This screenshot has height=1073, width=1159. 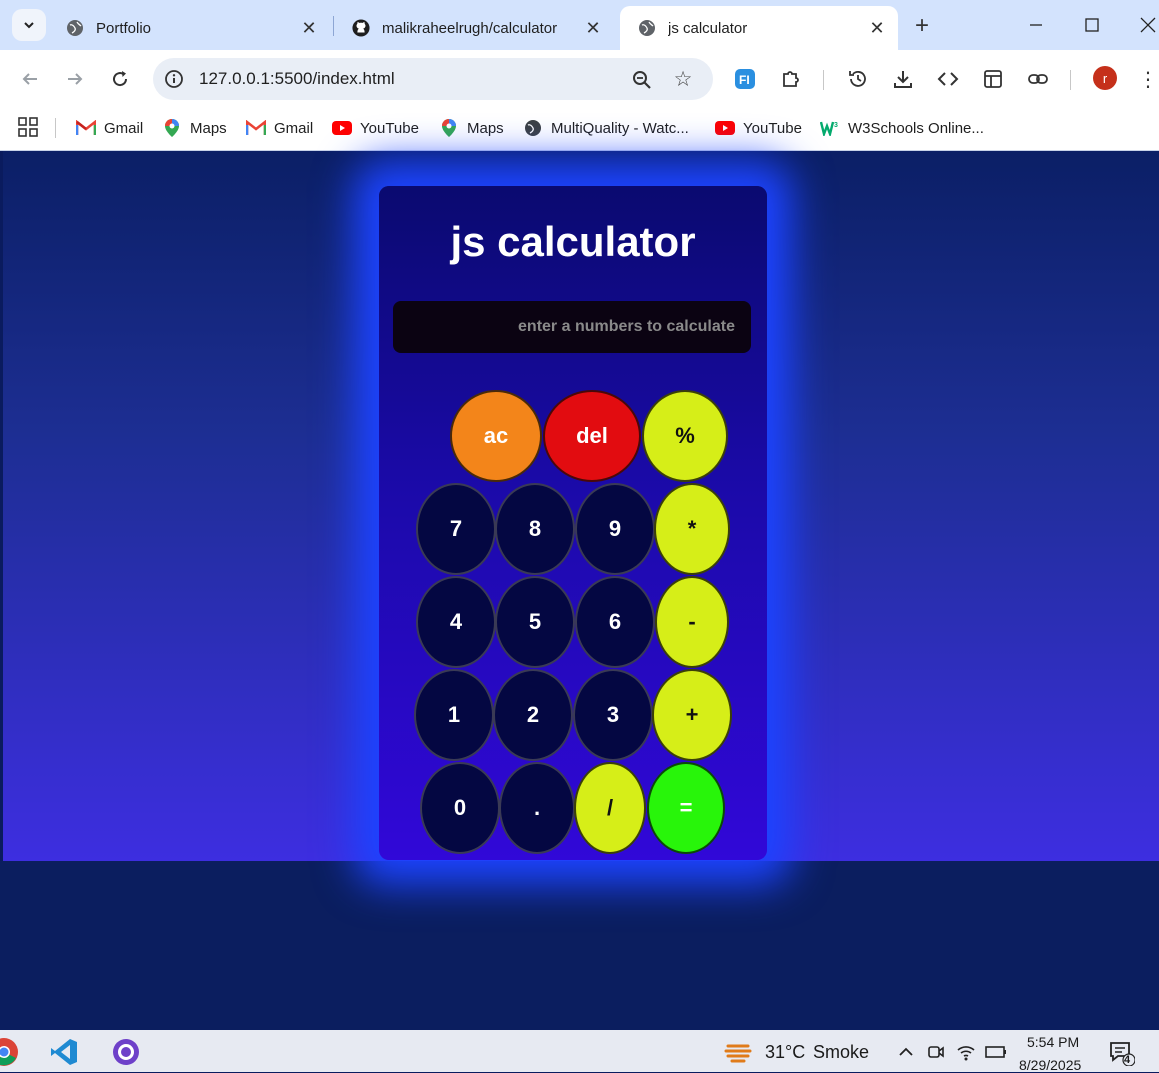 What do you see at coordinates (791, 79) in the screenshot?
I see `extensions-puzzle-icon` at bounding box center [791, 79].